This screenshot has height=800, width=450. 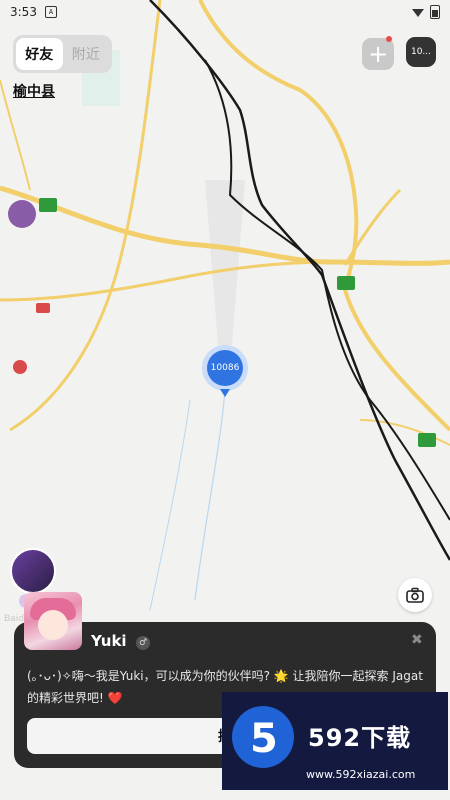 I want to click on character-avatar, so click(x=53, y=621).